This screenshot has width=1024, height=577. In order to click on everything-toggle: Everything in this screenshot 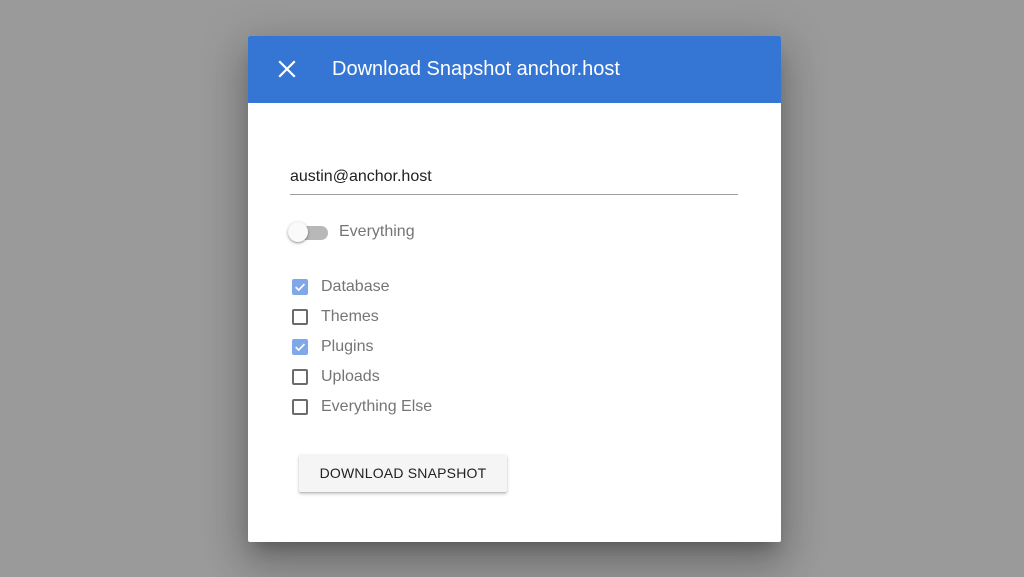, I will do `click(351, 232)`.